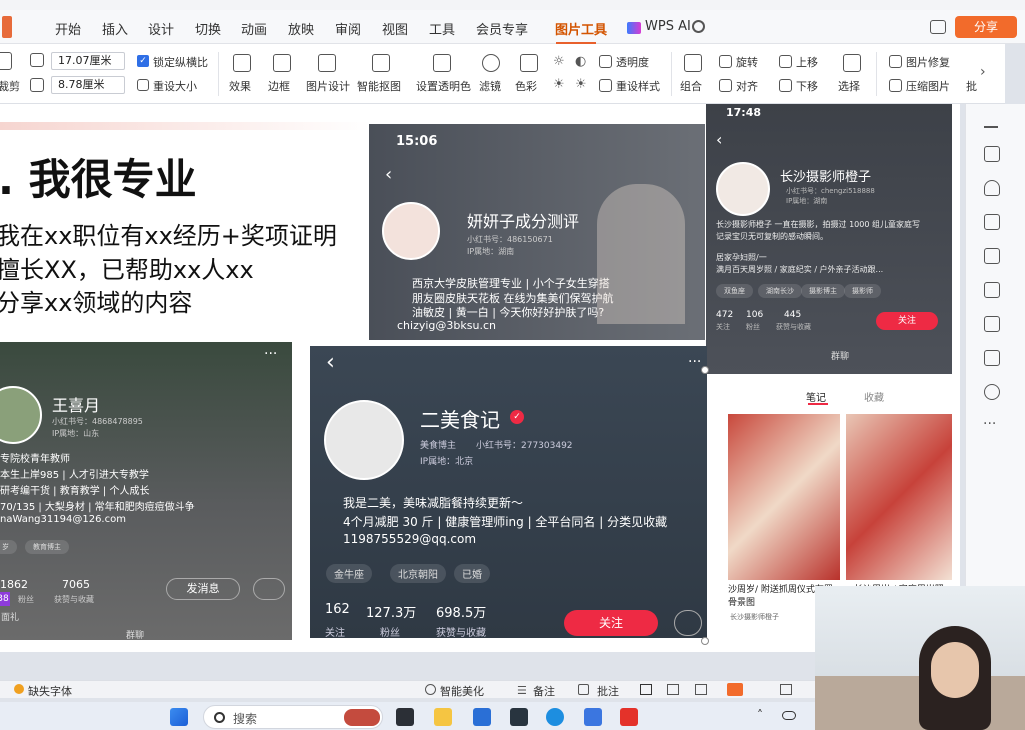  What do you see at coordinates (279, 86) in the screenshot?
I see `border-button: 边框` at bounding box center [279, 86].